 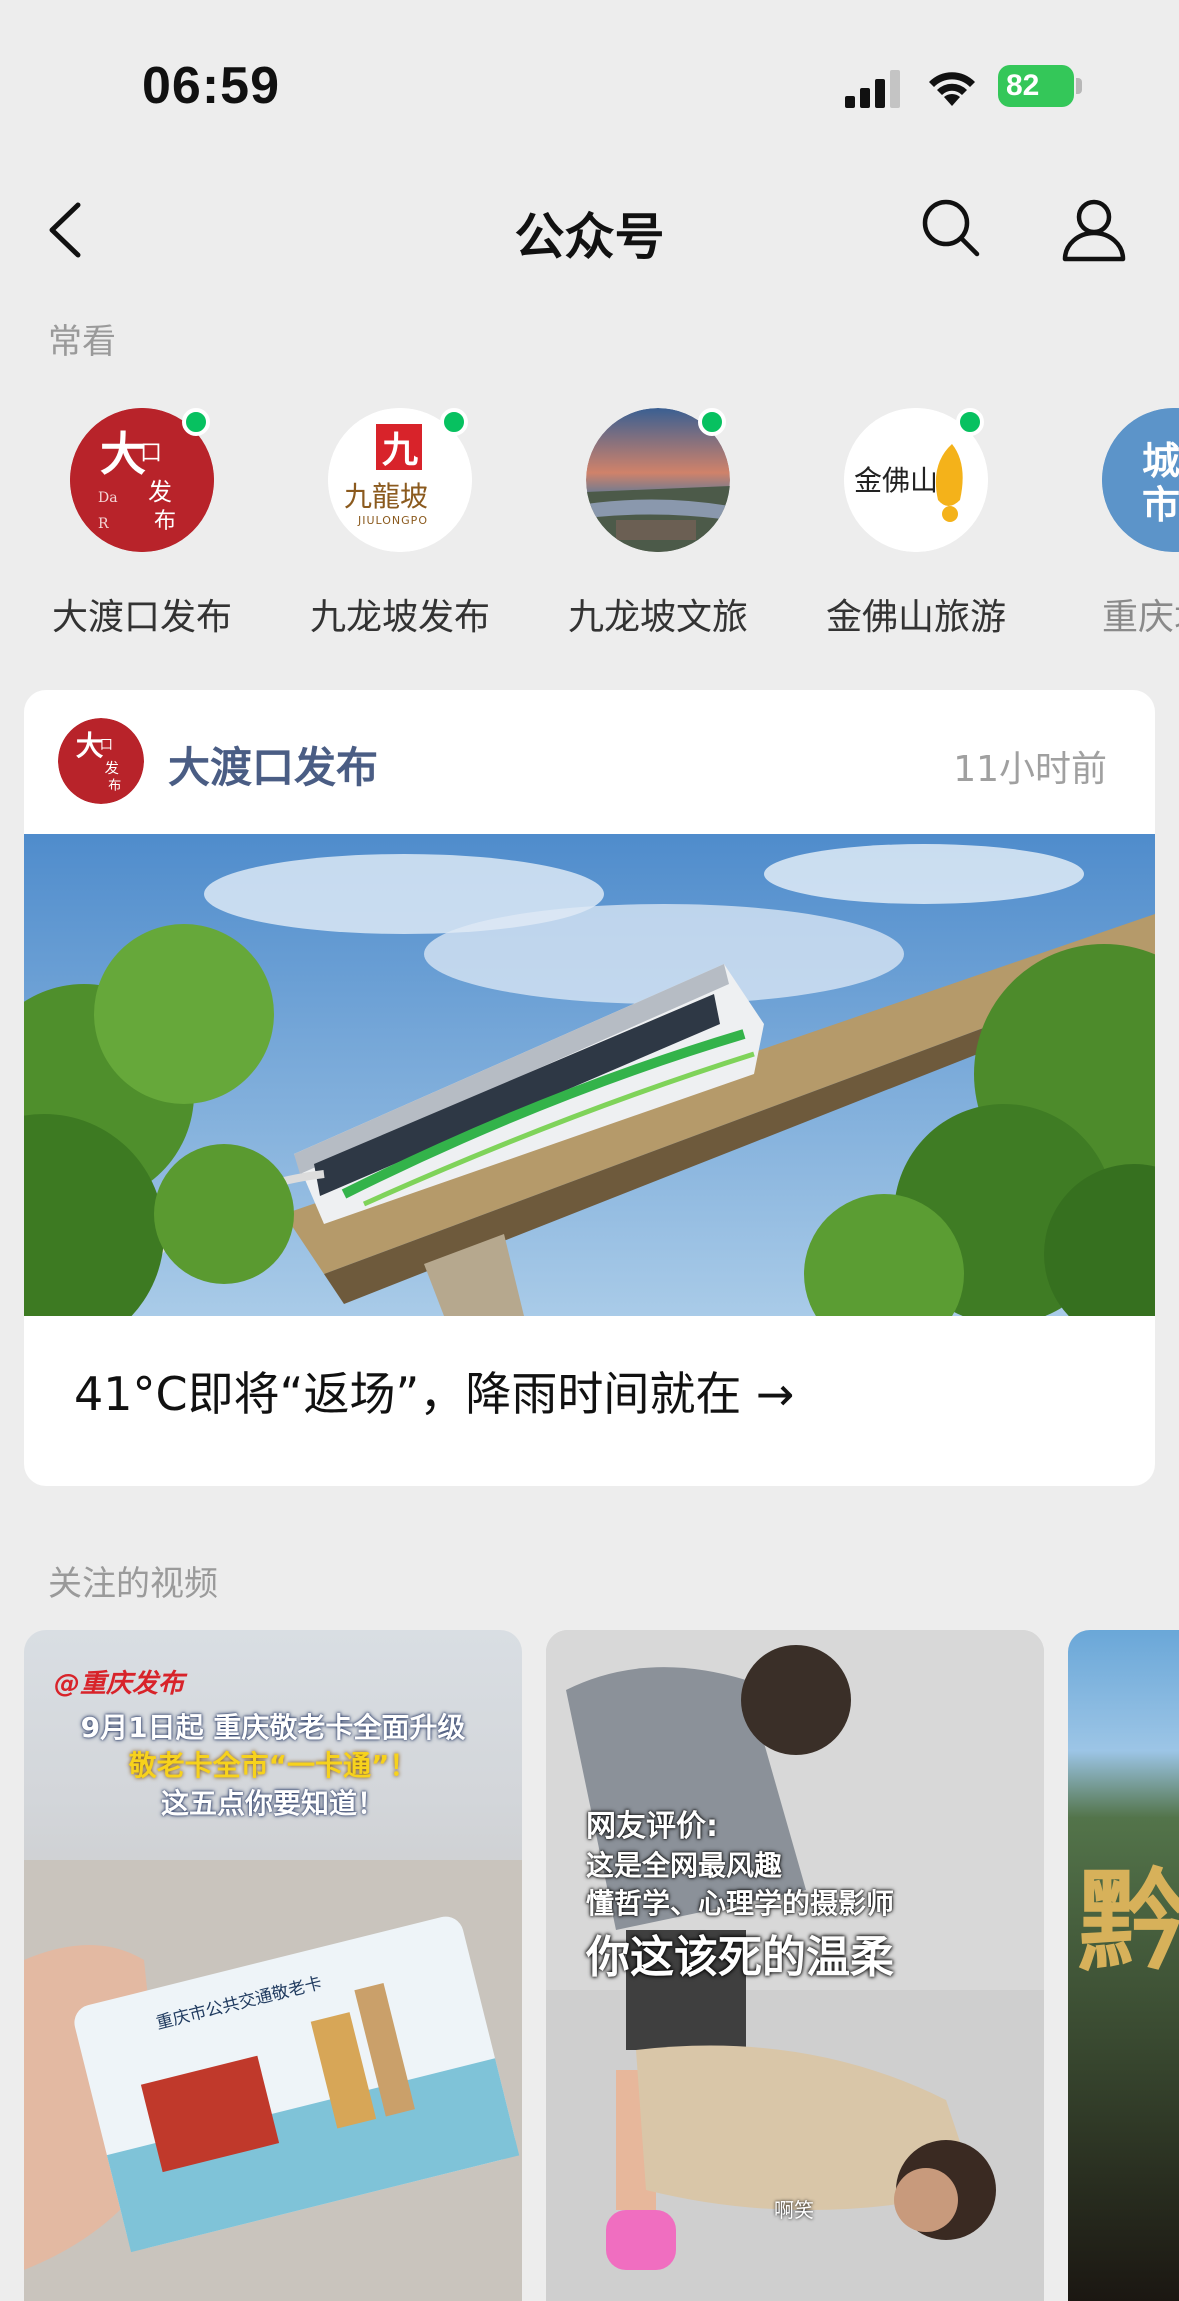 I want to click on video-title-line: 这是全网最风趣, so click(x=684, y=1865).